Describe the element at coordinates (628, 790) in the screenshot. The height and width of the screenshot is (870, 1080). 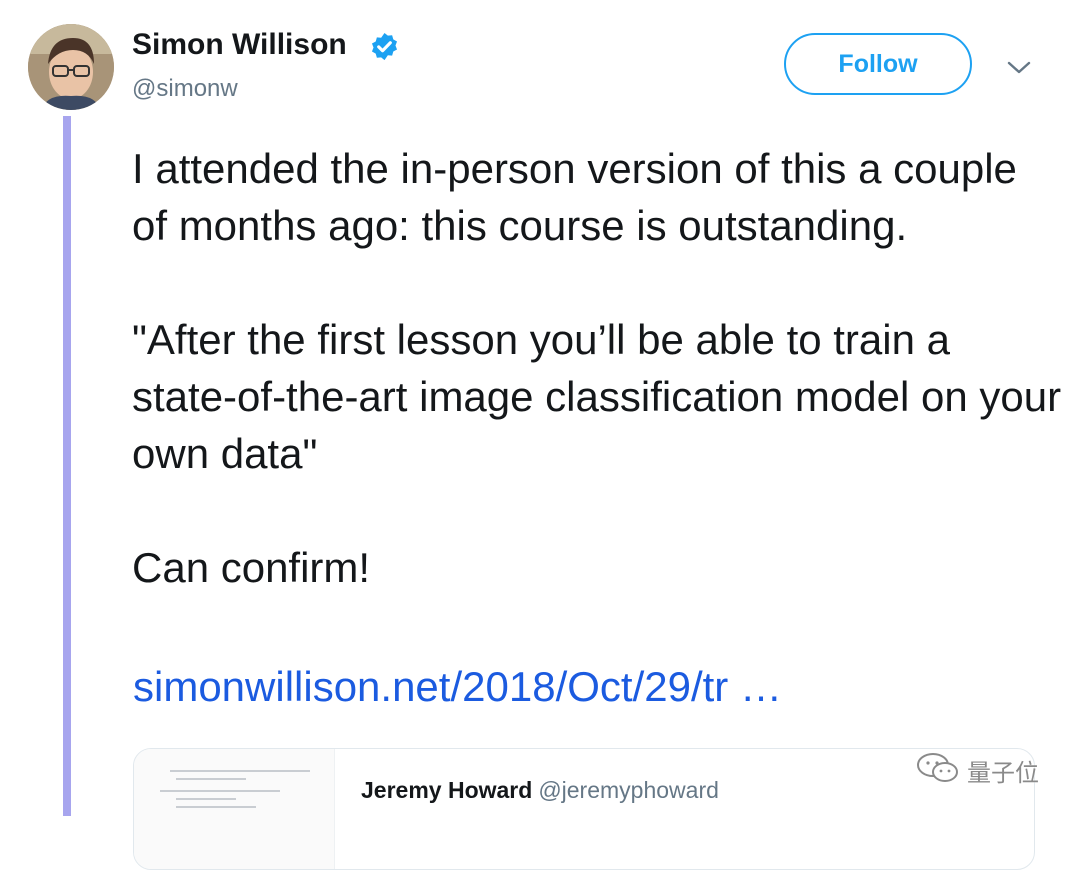
I see `quoted-author-handle: @jeremyphoward` at that location.